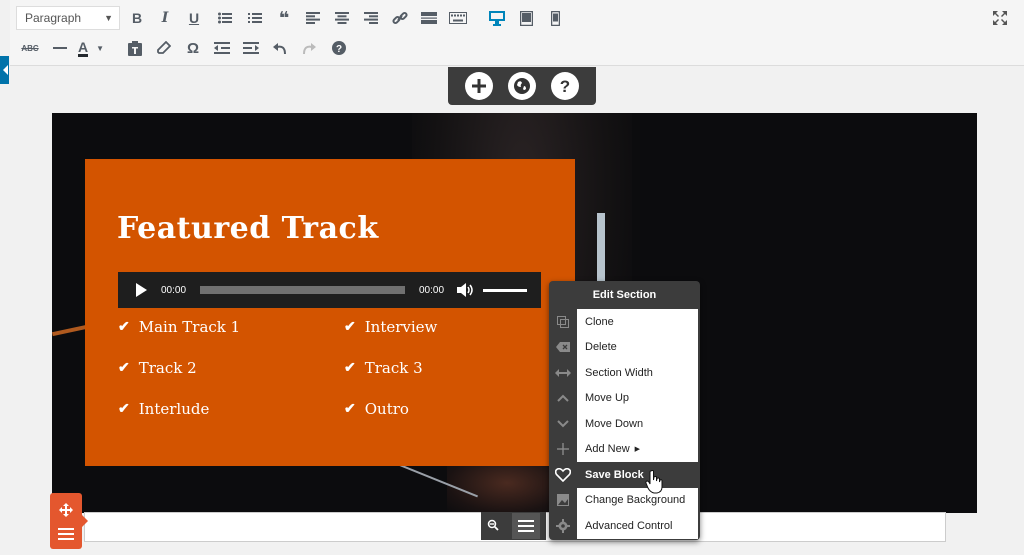 Image resolution: width=1024 pixels, height=555 pixels. I want to click on hand-cursor-icon, so click(654, 482).